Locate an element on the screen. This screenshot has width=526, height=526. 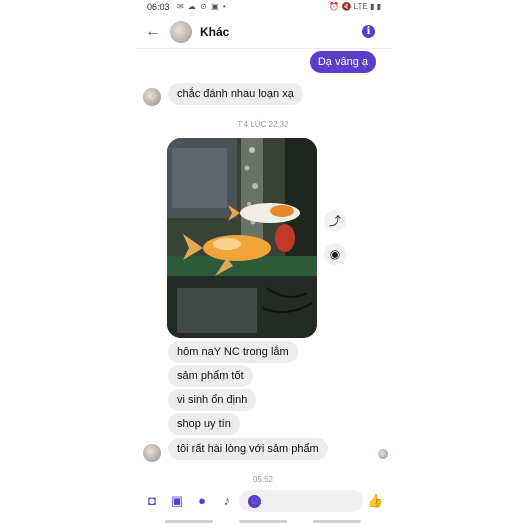
system-icons: ⏰ 🔇 LTE ▮ ▮ is located at coordinates (355, 6).